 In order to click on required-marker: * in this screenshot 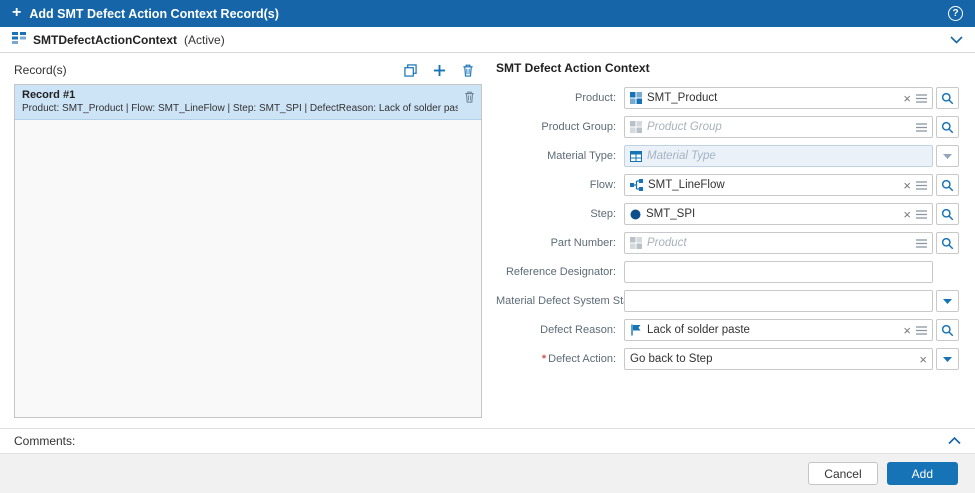, I will do `click(544, 359)`.